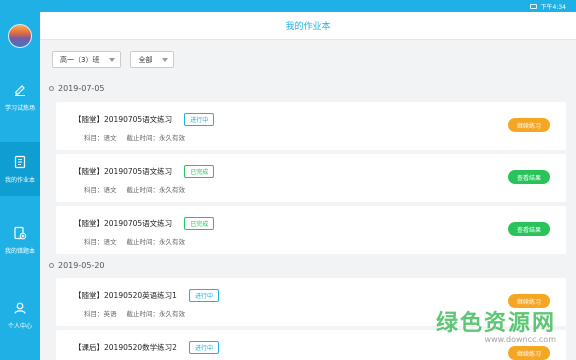 The height and width of the screenshot is (360, 576). I want to click on class-select-value: 高一（3）班, so click(80, 59).